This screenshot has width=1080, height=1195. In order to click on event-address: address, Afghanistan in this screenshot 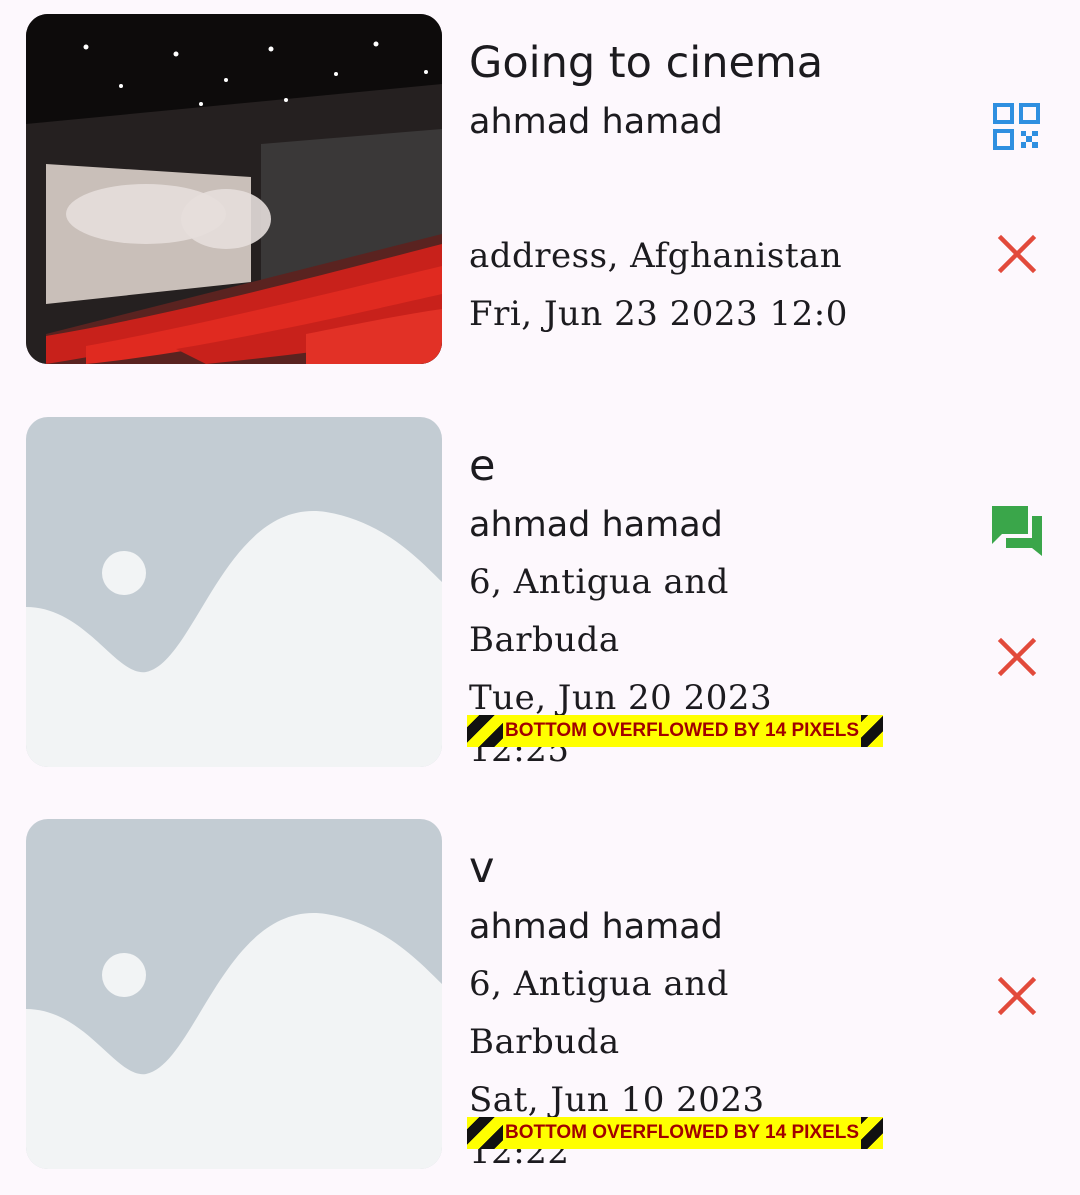, I will do `click(656, 256)`.